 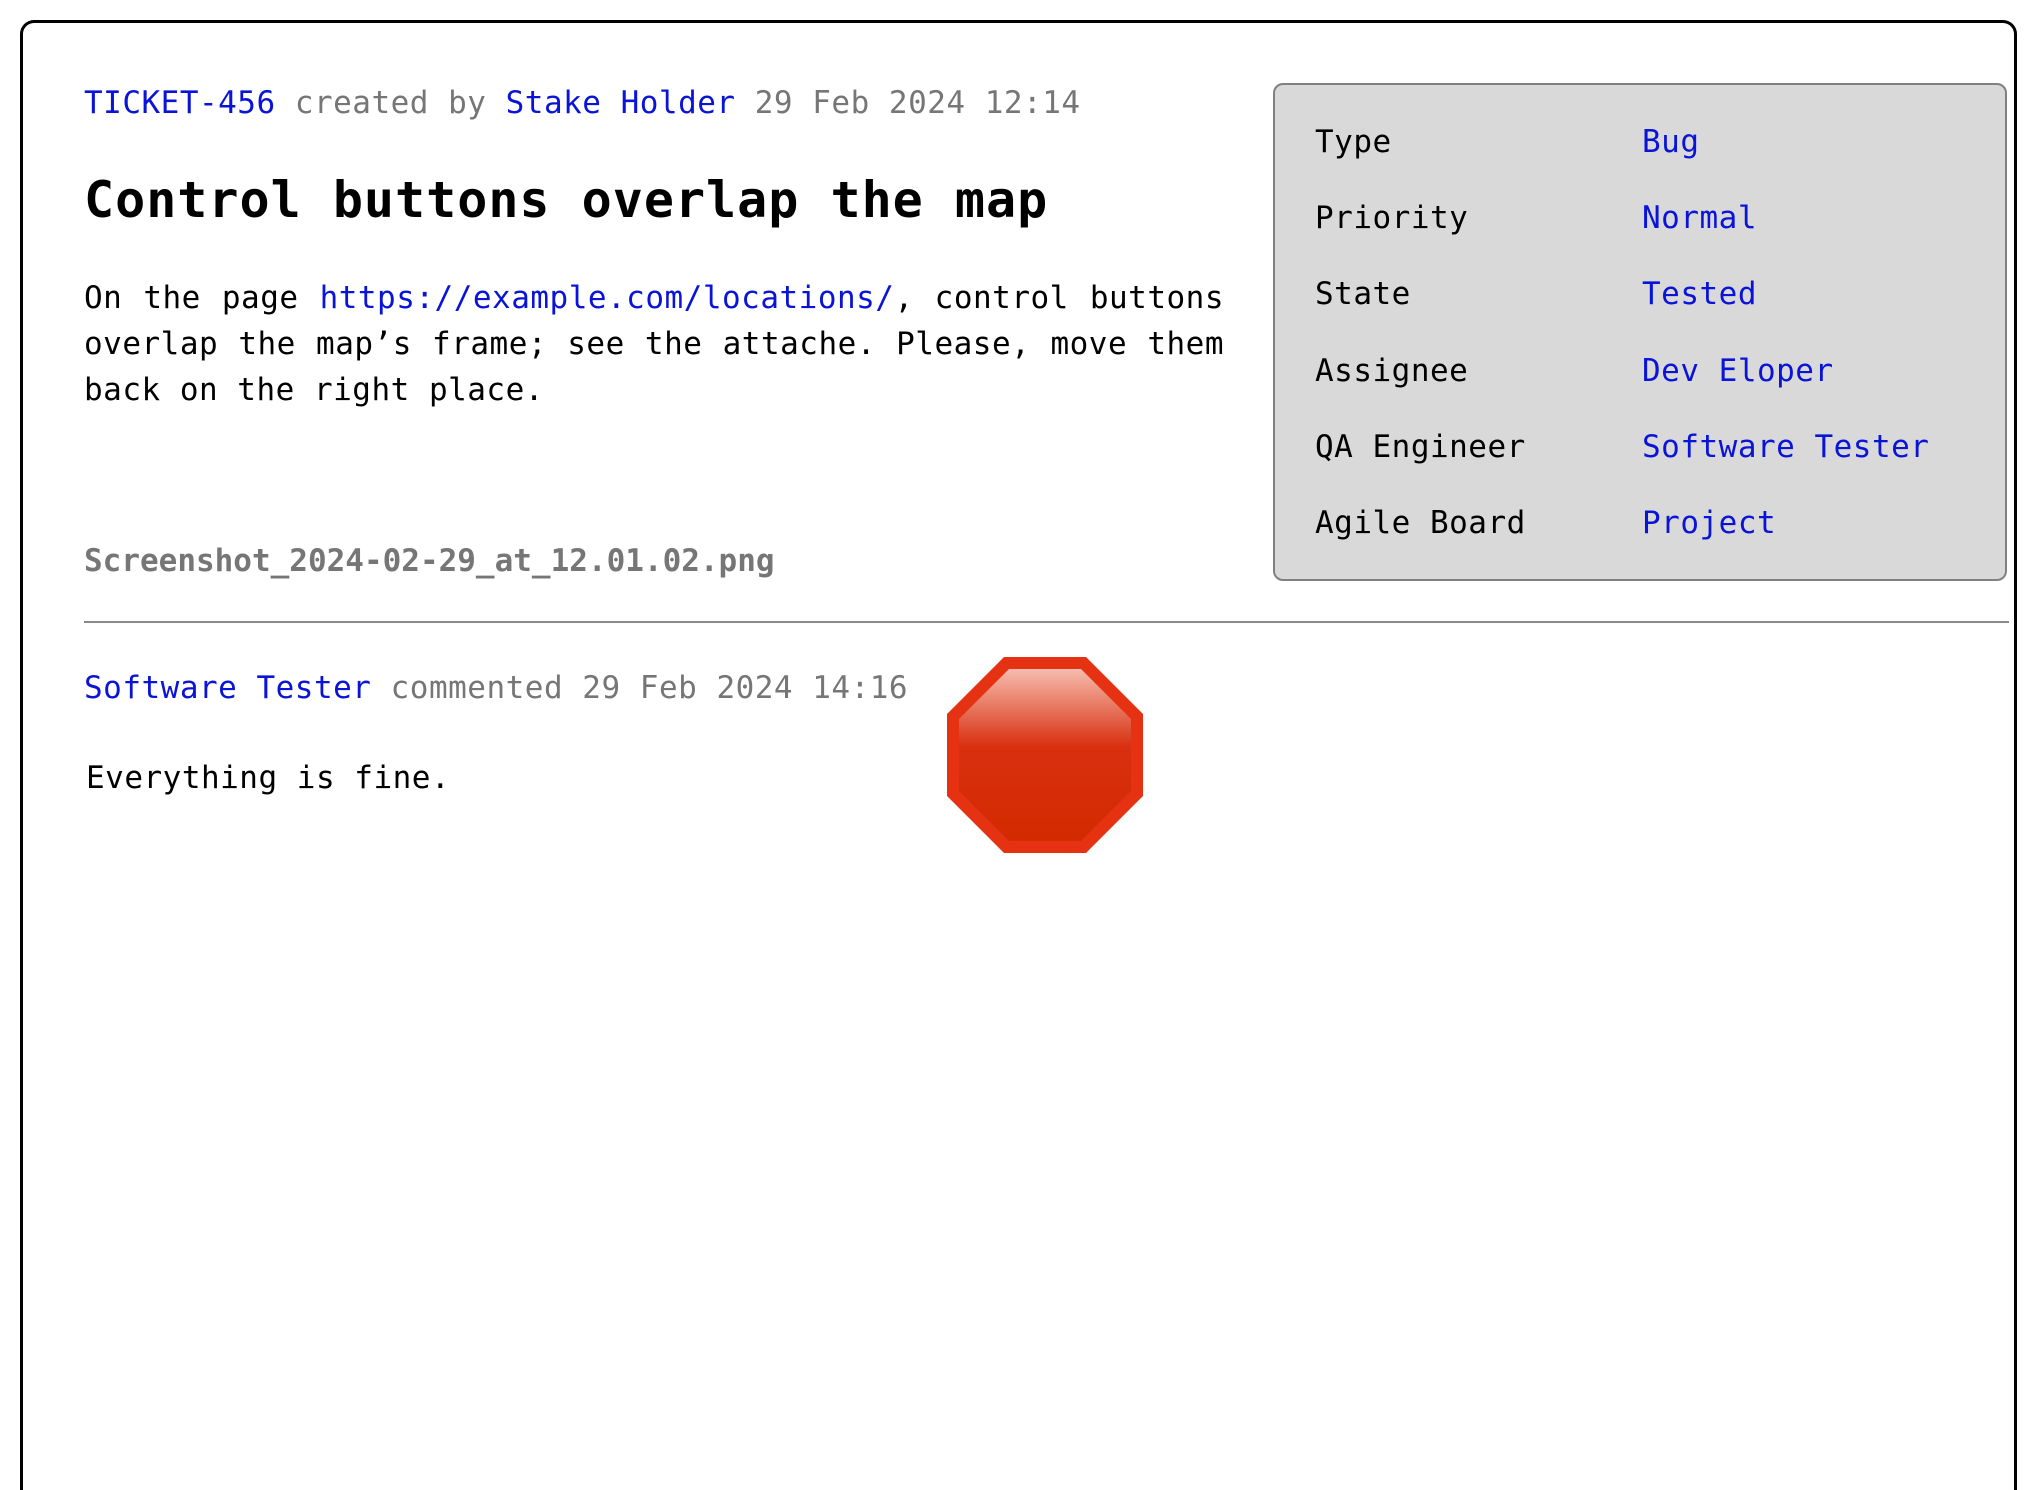 What do you see at coordinates (566, 200) in the screenshot?
I see `ticket-title: Control buttons overlap the map` at bounding box center [566, 200].